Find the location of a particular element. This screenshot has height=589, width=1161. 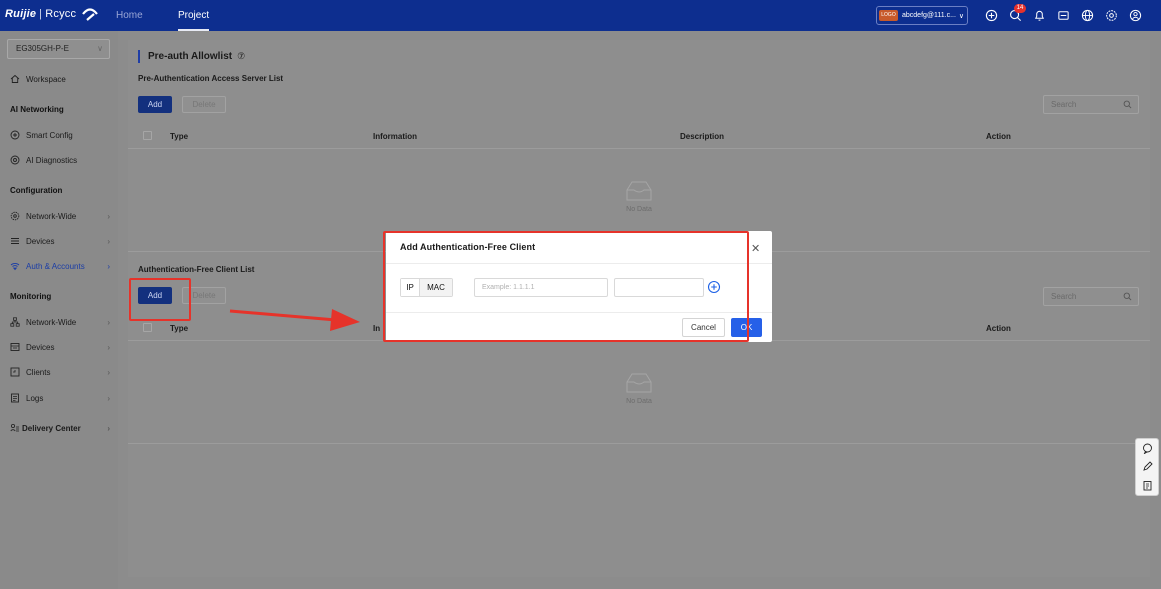

sidebar-item-label: Clients is located at coordinates (38, 372).